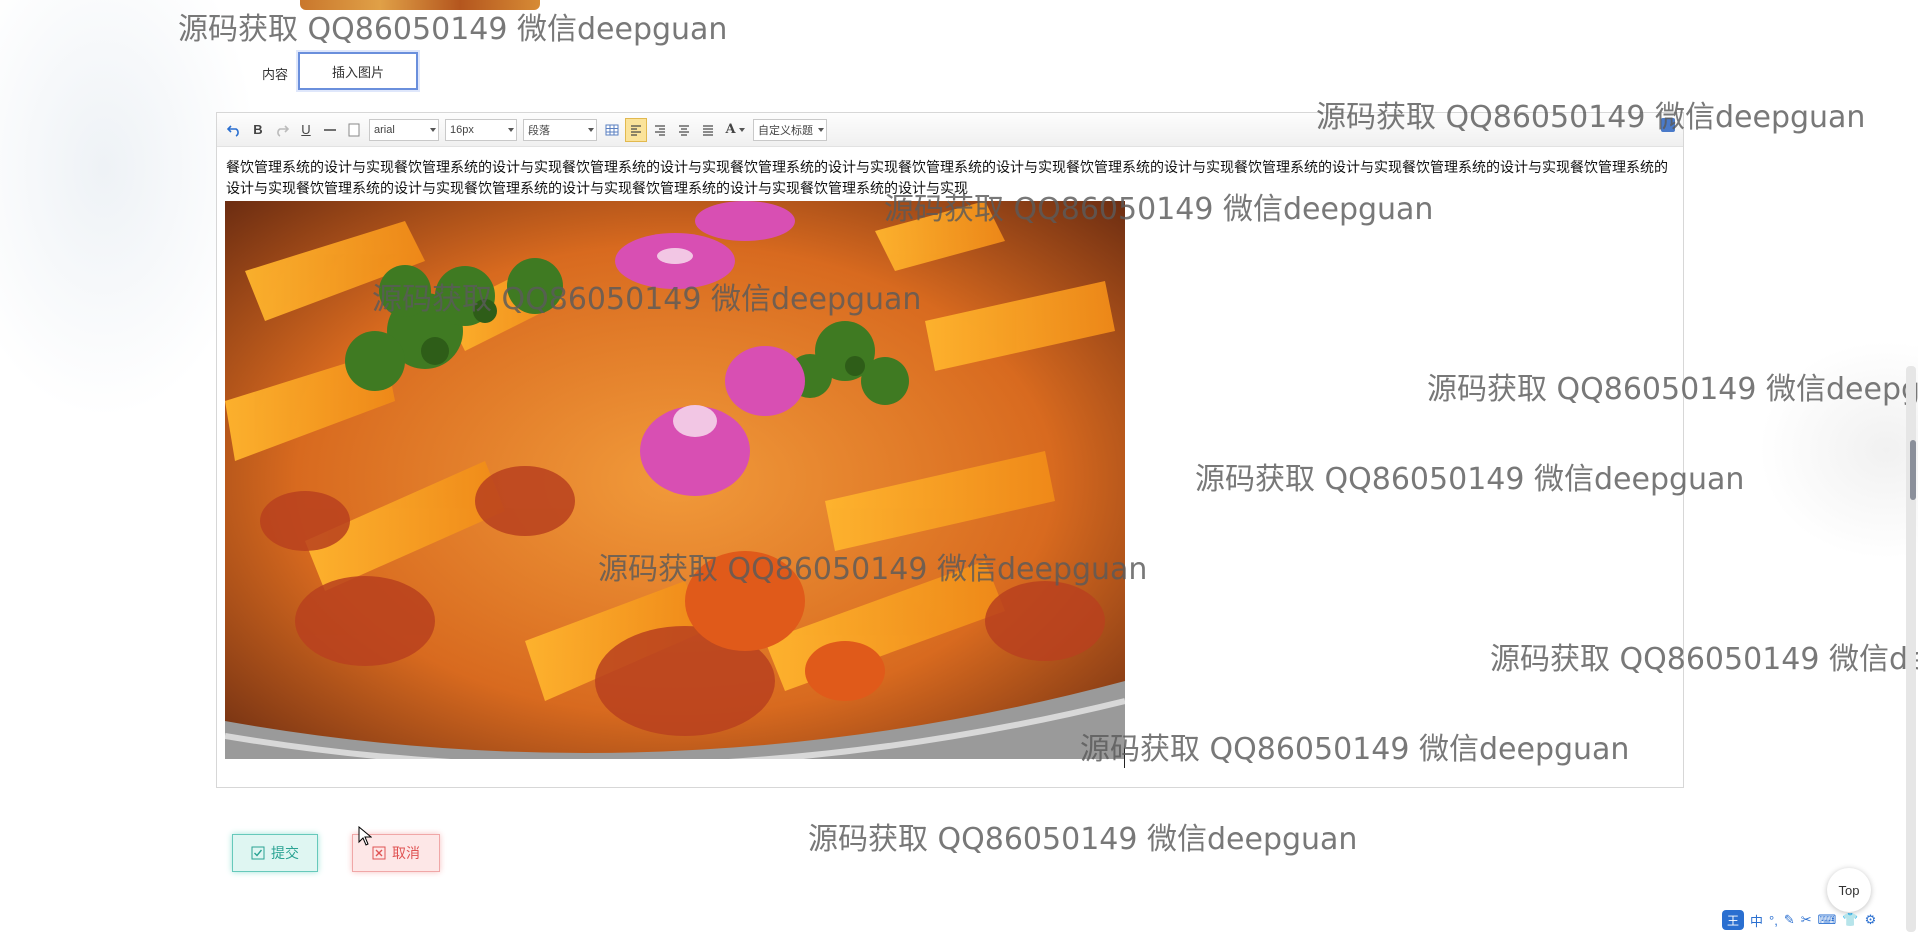 The height and width of the screenshot is (934, 1918). What do you see at coordinates (234, 130) in the screenshot?
I see `undo-icon` at bounding box center [234, 130].